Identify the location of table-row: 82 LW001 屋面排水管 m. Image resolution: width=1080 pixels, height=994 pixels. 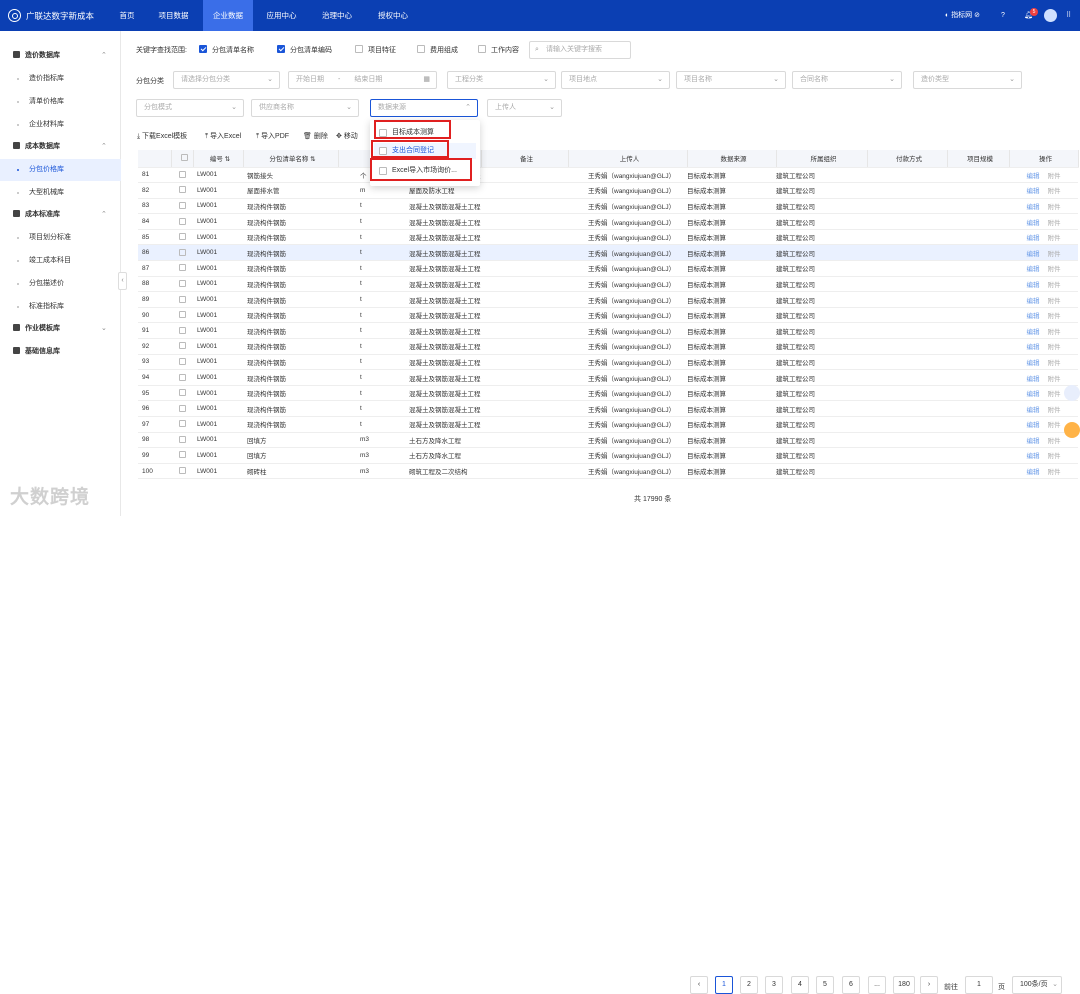
(271, 190).